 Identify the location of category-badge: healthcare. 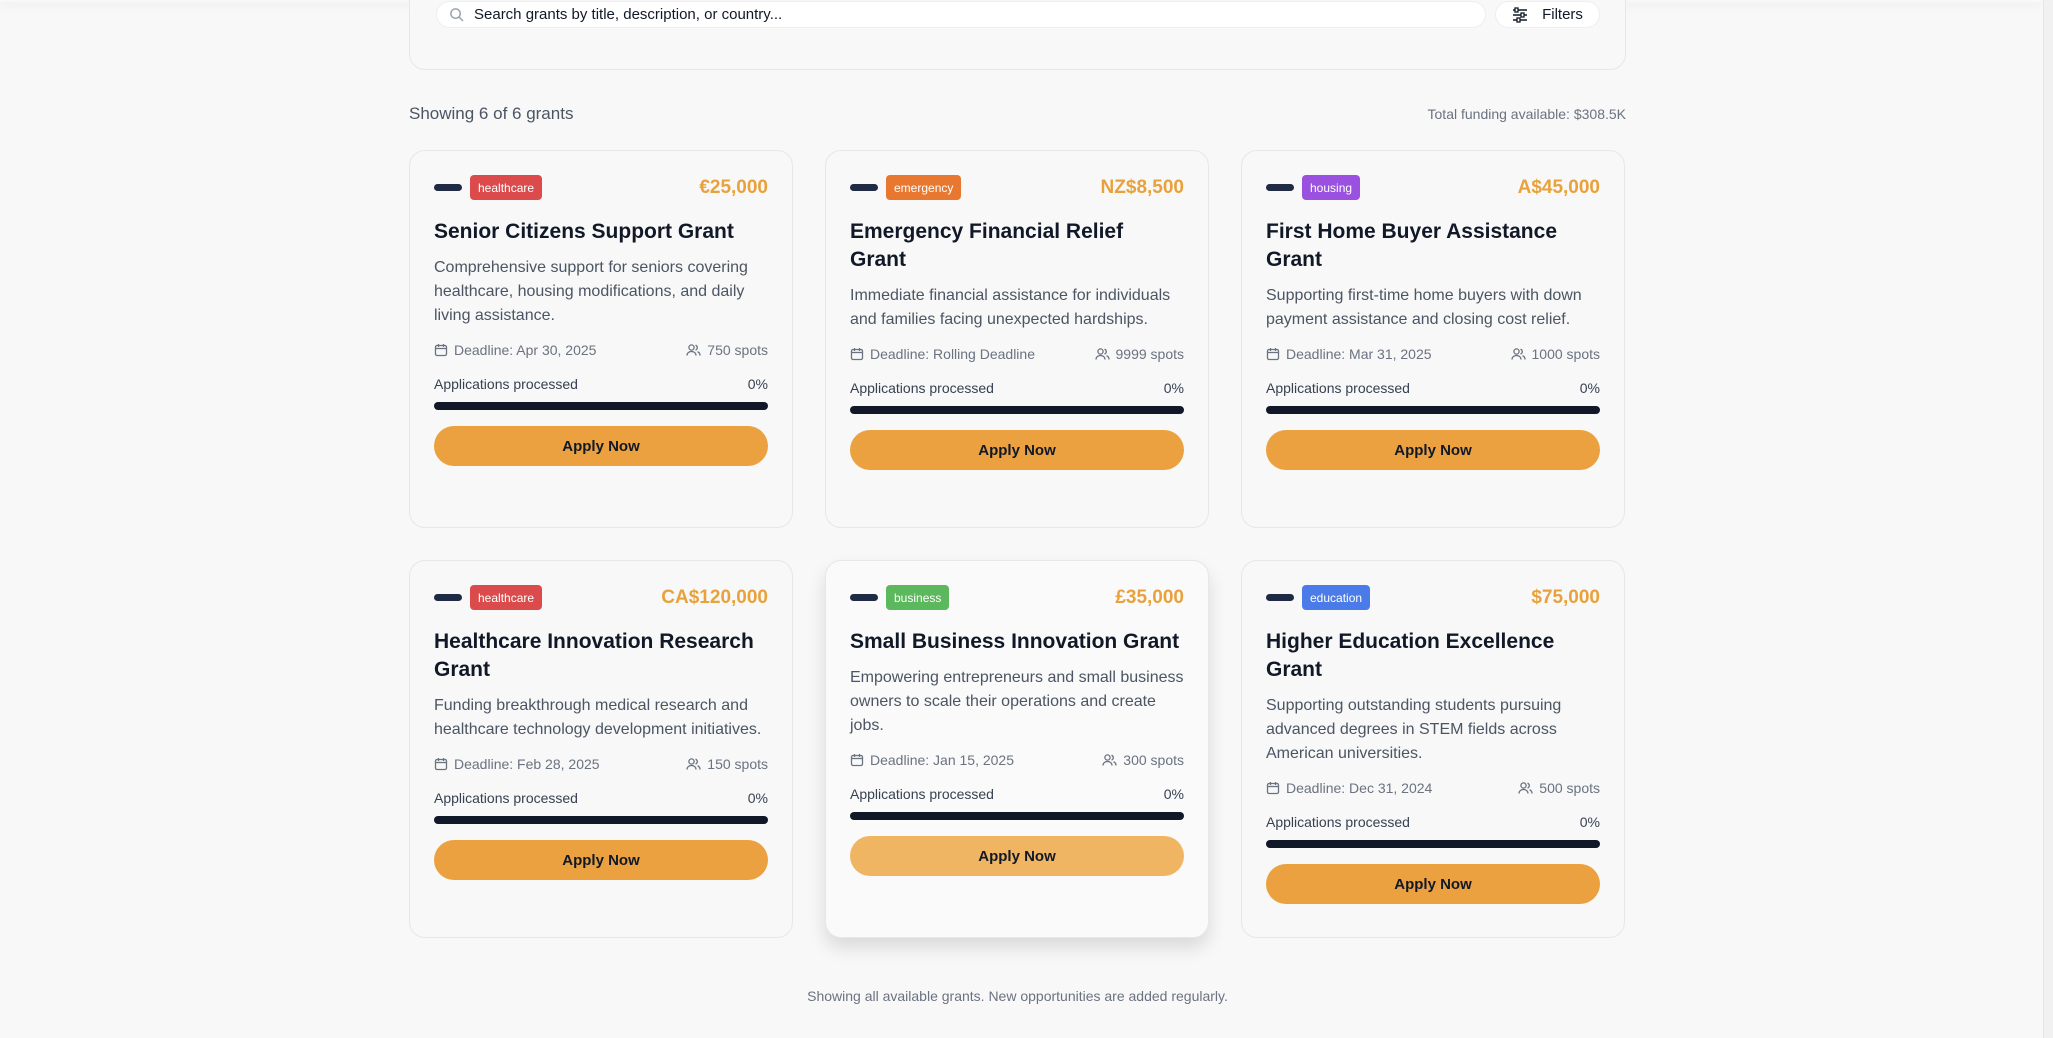
(506, 187).